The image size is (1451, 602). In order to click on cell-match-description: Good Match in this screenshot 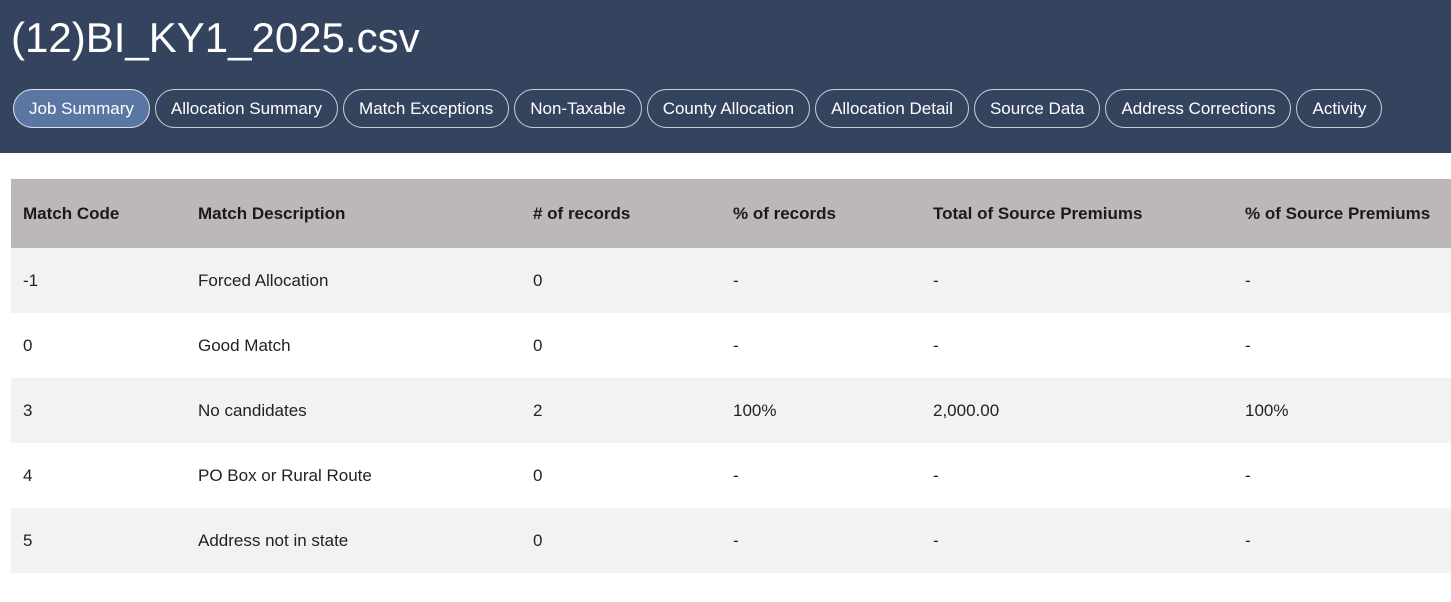, I will do `click(353, 345)`.